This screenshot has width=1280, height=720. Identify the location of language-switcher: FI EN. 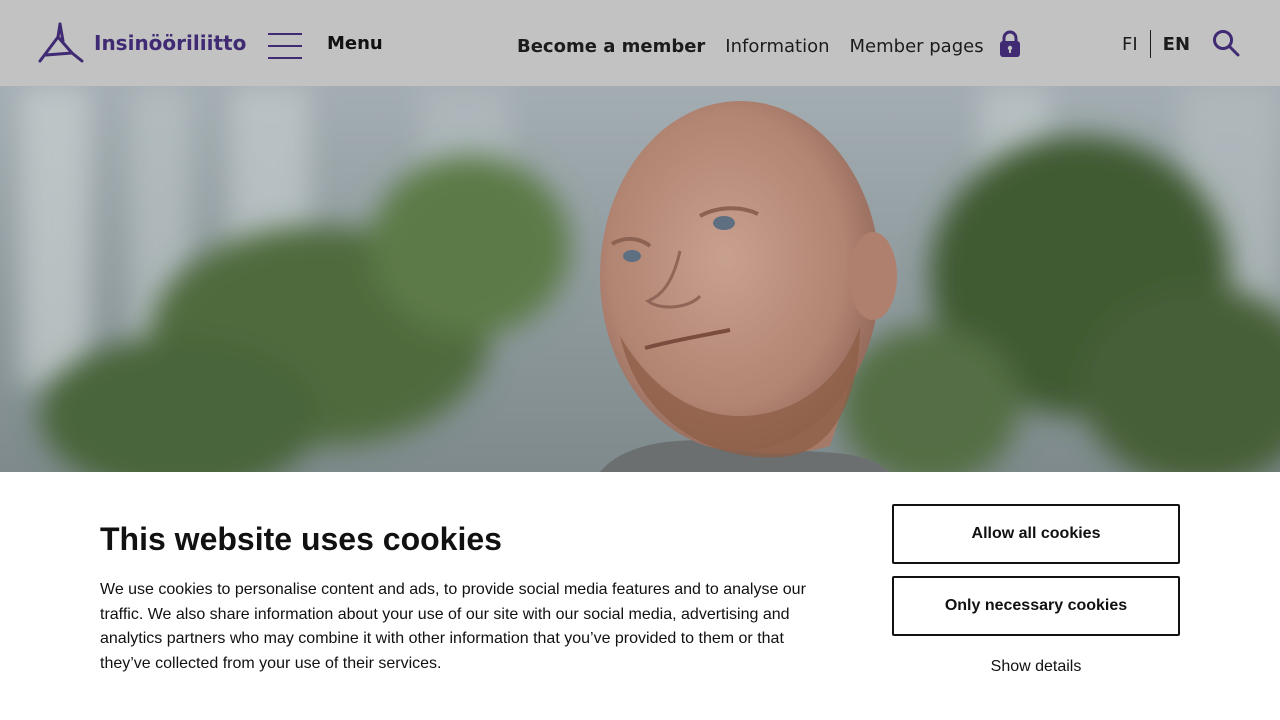
(1156, 44).